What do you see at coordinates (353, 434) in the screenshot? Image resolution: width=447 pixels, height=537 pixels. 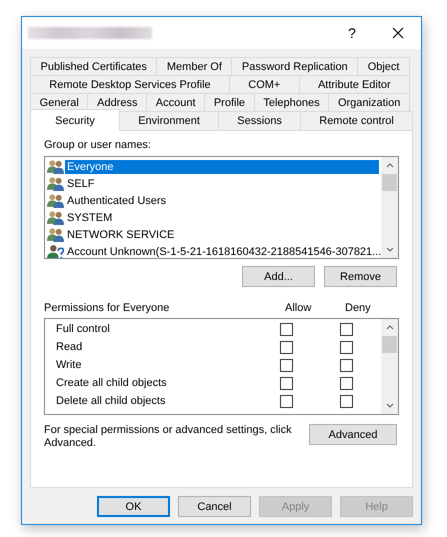 I see `advanced-button: Advanced` at bounding box center [353, 434].